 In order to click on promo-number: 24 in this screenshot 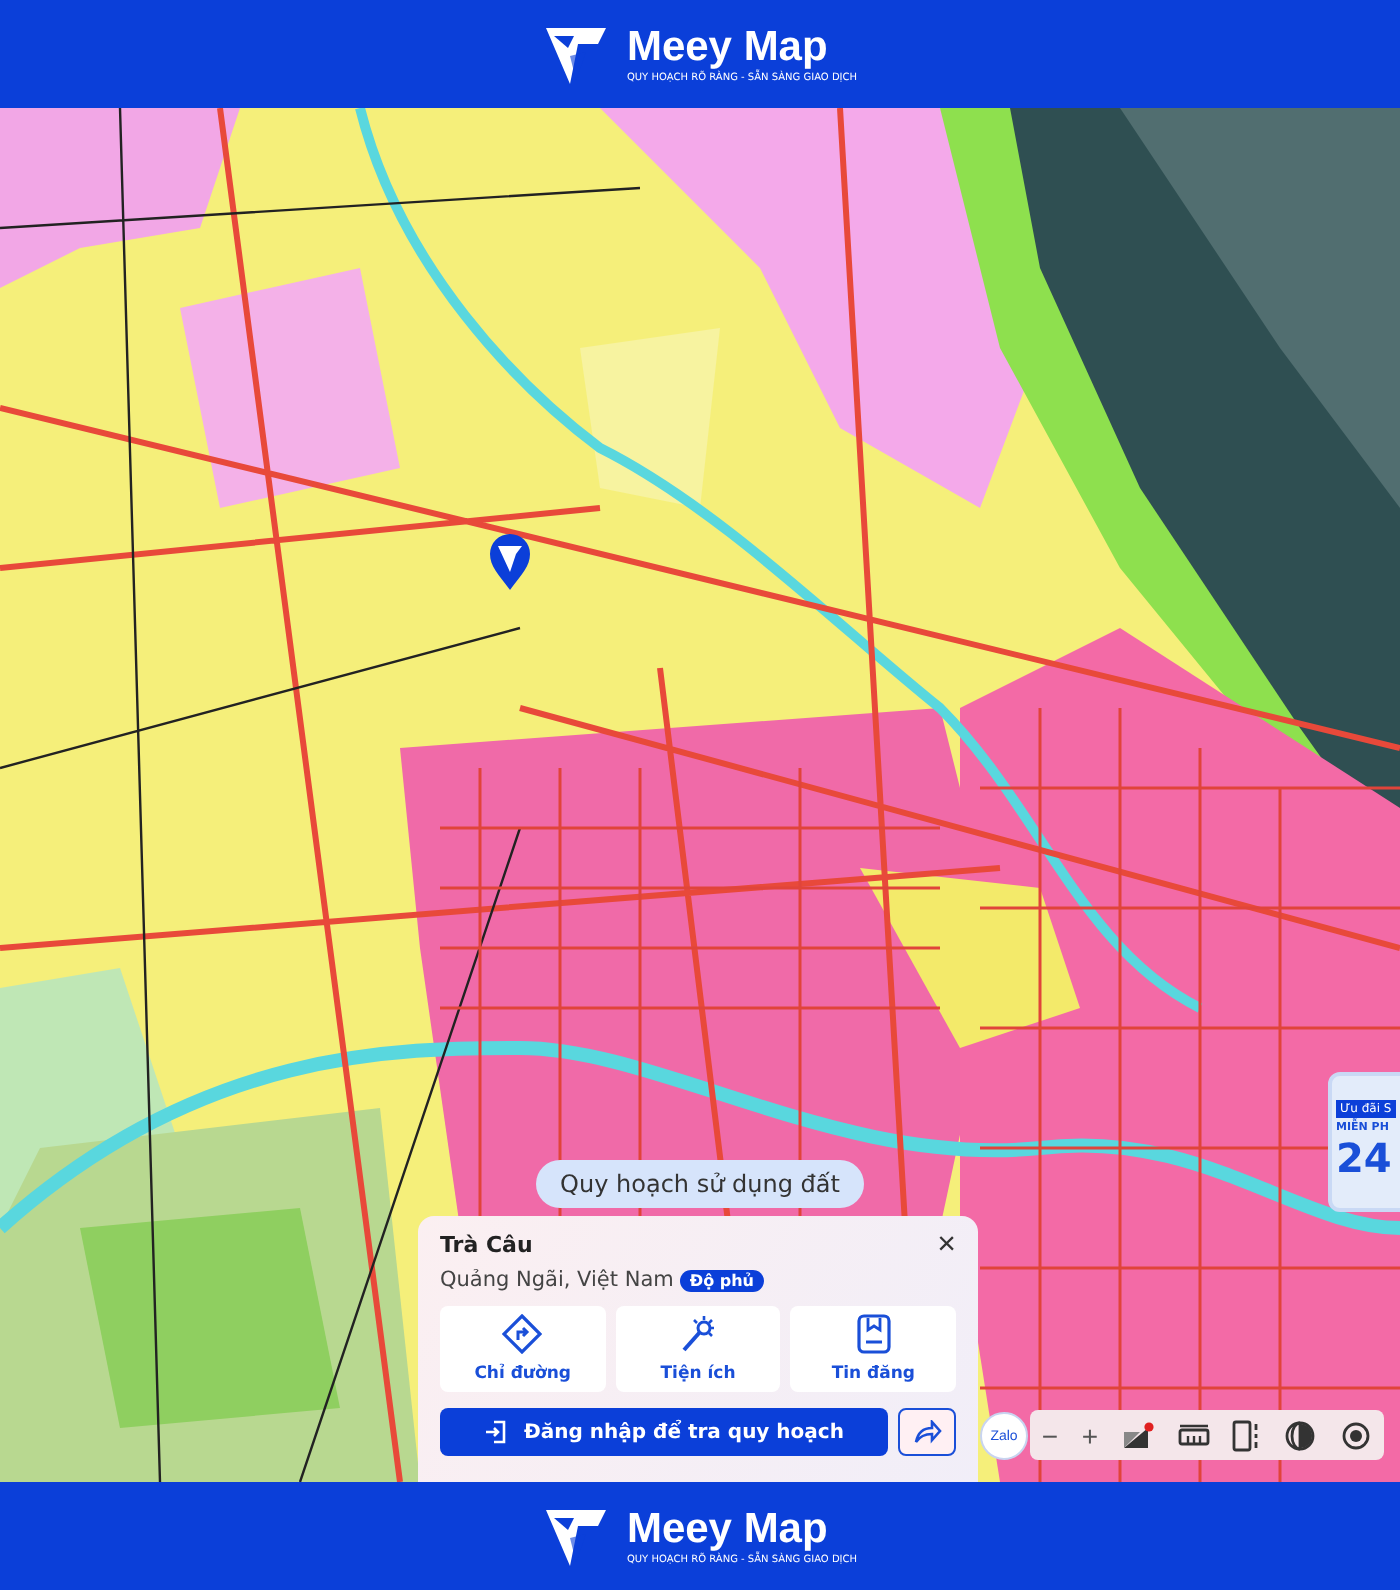, I will do `click(1365, 1158)`.